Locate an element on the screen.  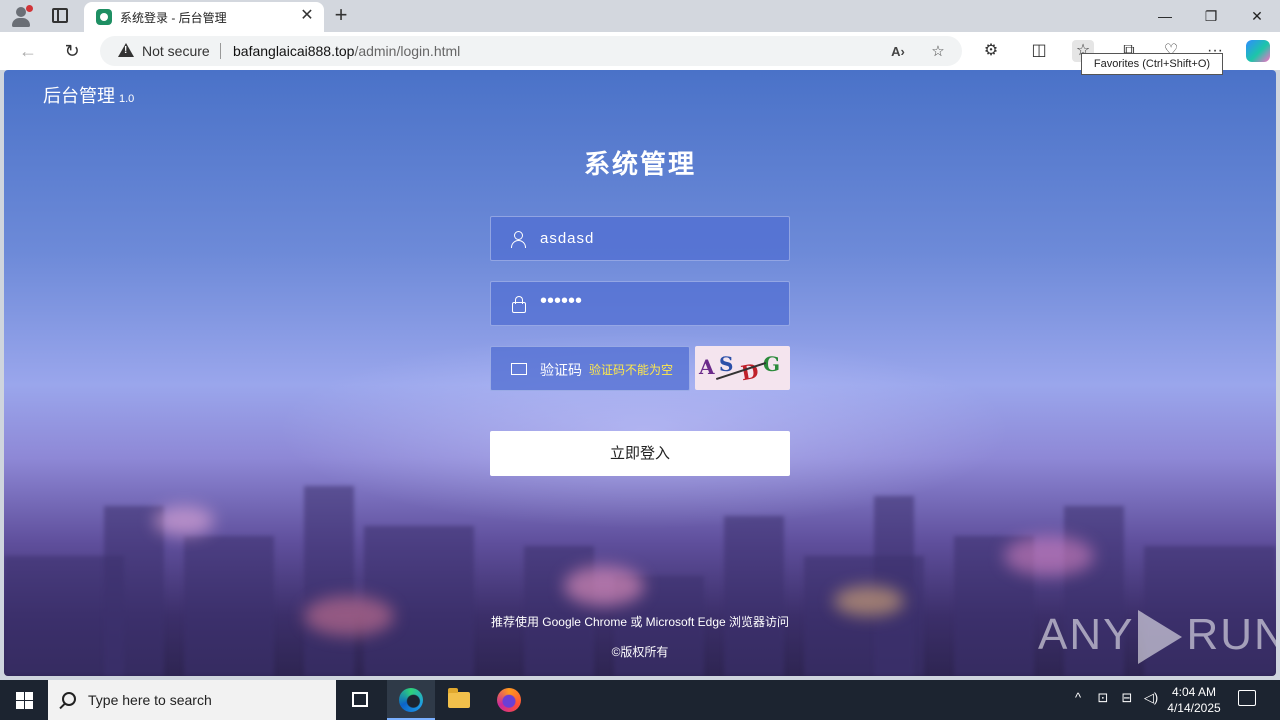
extensions-icon: ⚙ is located at coordinates (991, 51).